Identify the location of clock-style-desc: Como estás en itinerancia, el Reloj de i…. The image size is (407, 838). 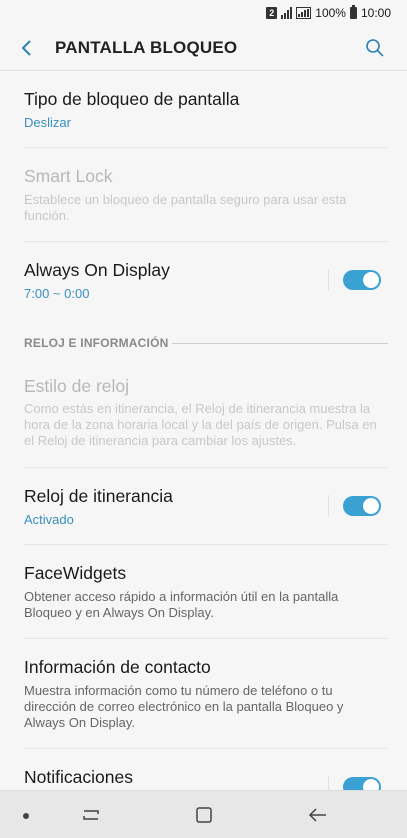
(200, 424).